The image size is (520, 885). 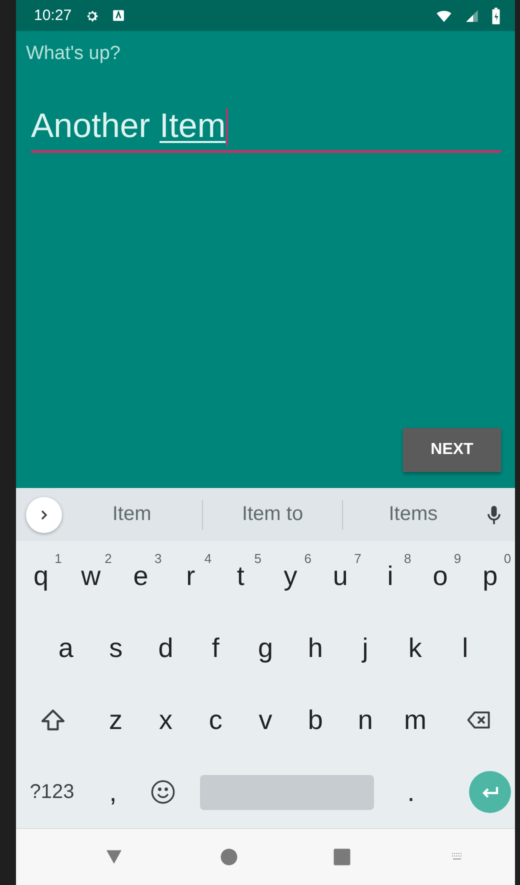 I want to click on key: w 2, so click(x=91, y=576).